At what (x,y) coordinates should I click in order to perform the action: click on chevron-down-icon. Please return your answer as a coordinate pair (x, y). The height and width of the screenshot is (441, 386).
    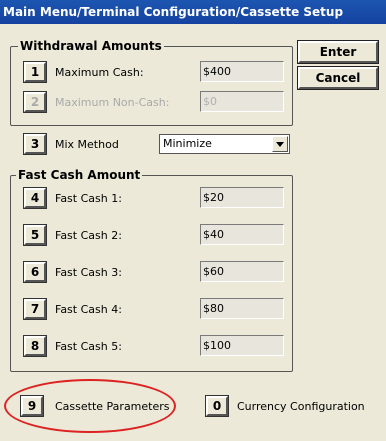
    Looking at the image, I should click on (280, 144).